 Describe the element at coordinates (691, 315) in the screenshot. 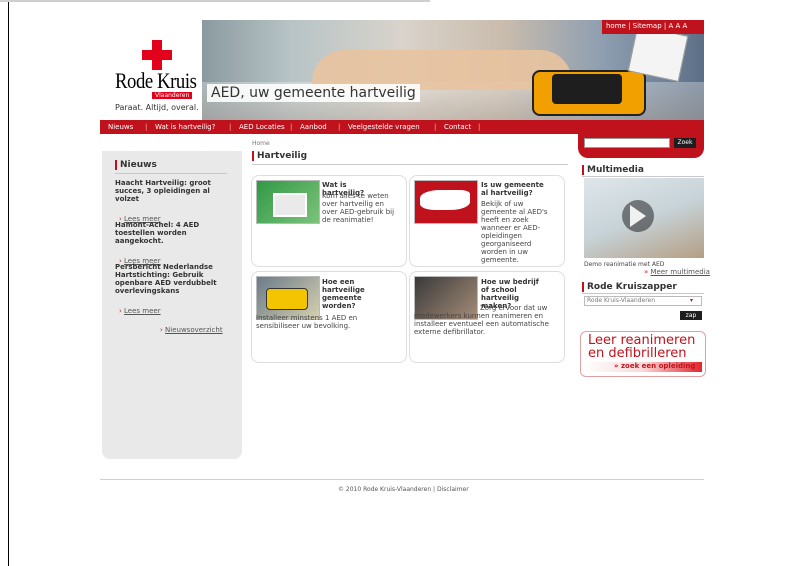

I see `zap-button: zap` at that location.